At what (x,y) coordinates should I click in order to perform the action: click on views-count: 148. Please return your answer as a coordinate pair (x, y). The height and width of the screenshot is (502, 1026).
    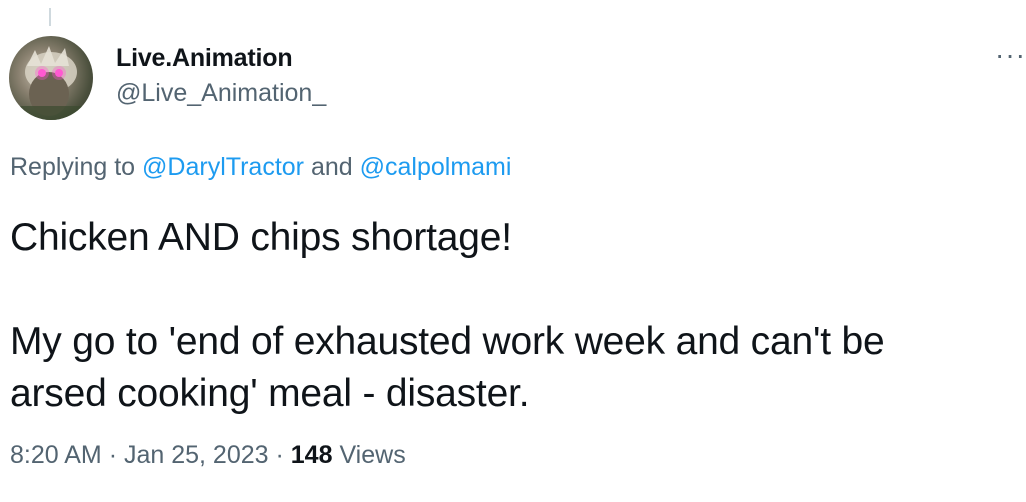
    Looking at the image, I should click on (311, 455).